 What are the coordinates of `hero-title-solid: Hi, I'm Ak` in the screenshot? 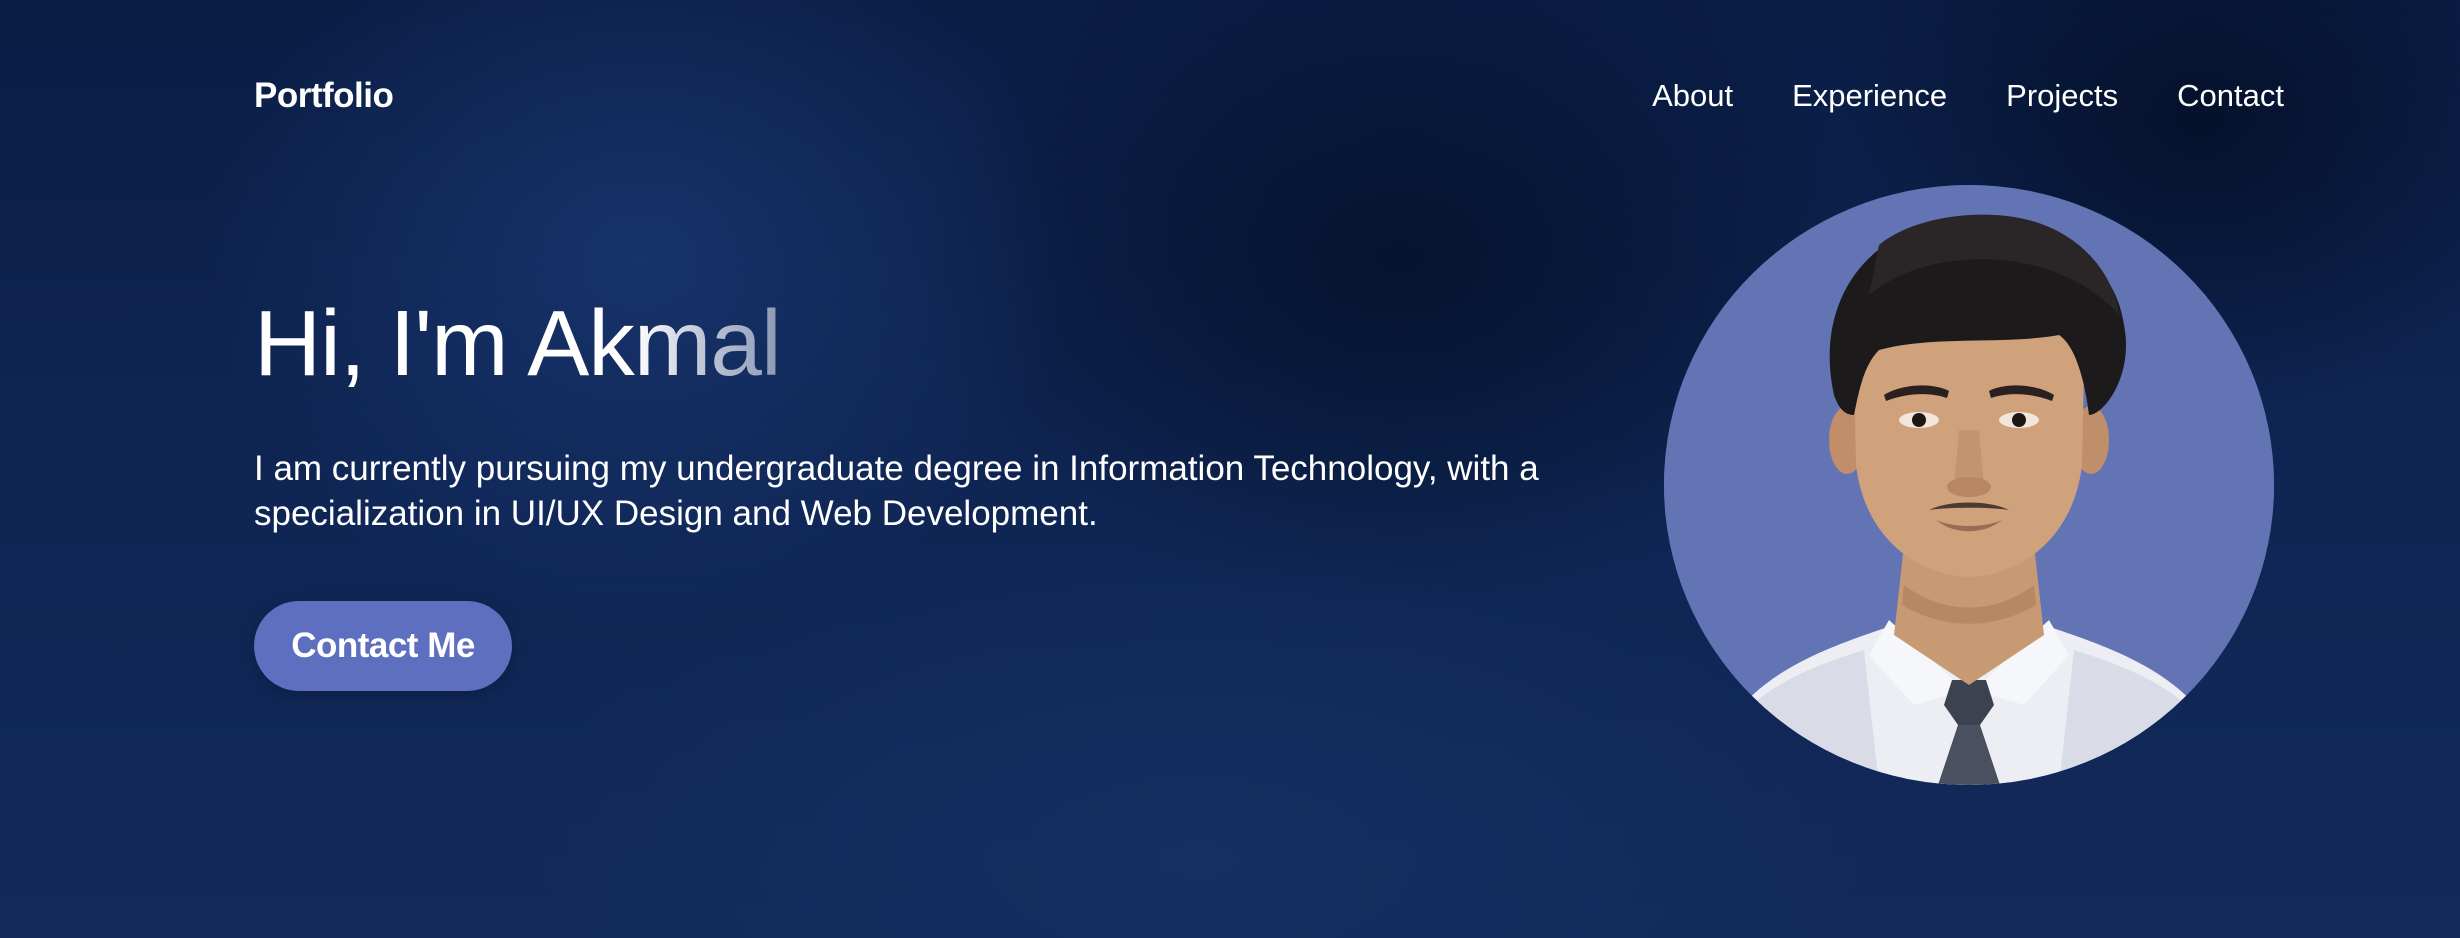 It's located at (444, 343).